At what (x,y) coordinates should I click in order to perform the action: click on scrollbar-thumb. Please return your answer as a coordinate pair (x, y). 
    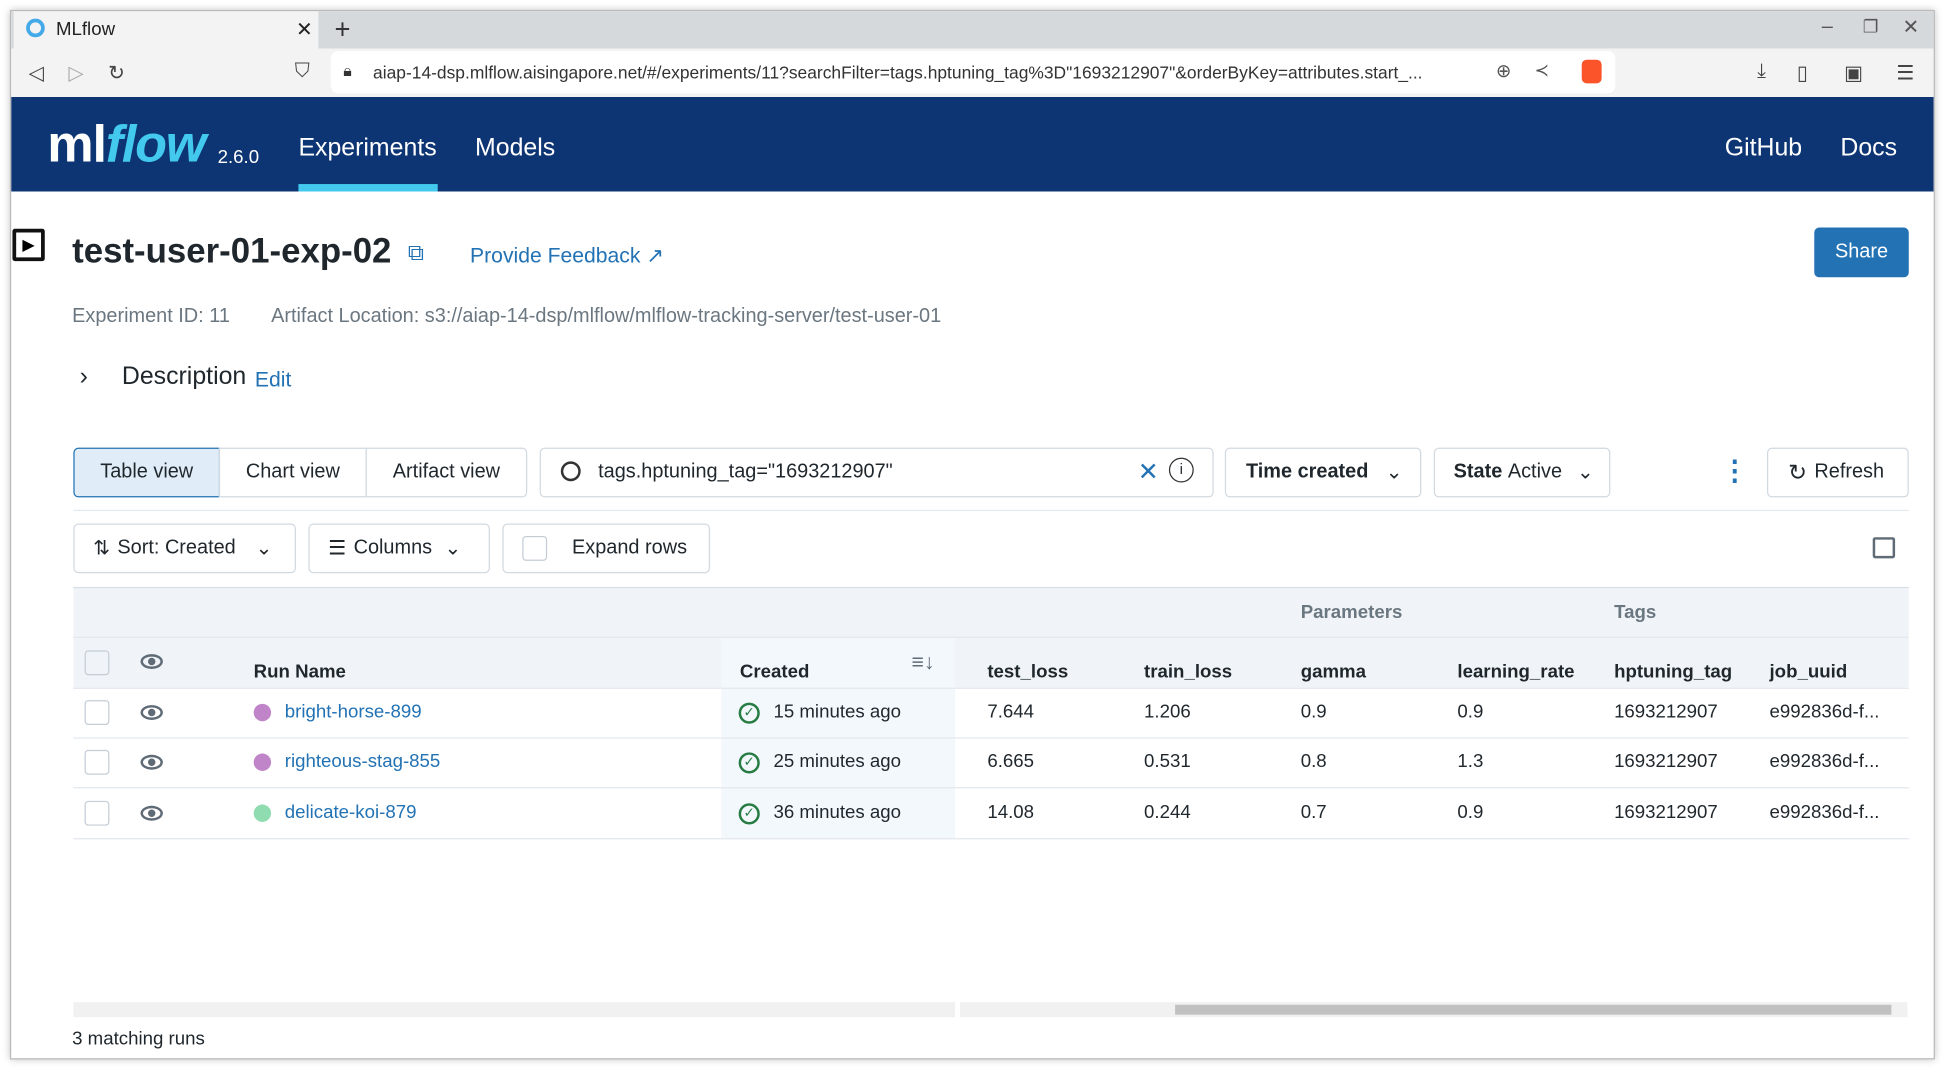
    Looking at the image, I should click on (1533, 1009).